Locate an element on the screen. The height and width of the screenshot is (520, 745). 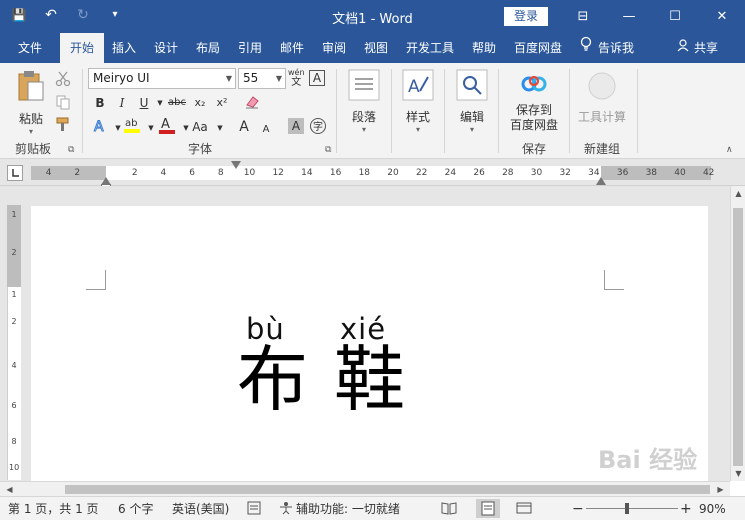
maximize-button: ☐ is located at coordinates (675, 16).